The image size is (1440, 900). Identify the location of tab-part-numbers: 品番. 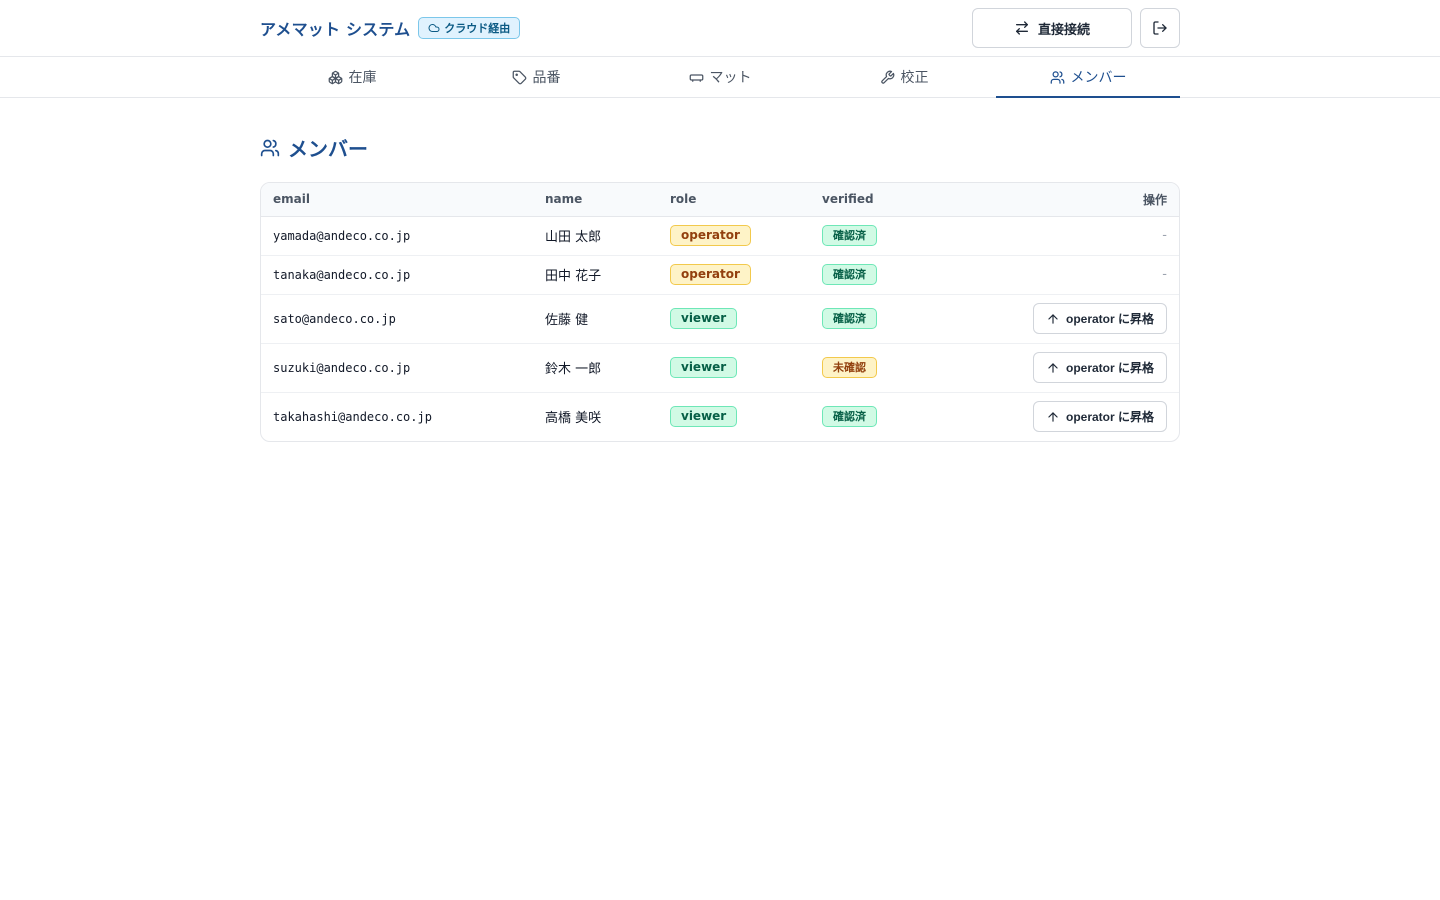
(536, 77).